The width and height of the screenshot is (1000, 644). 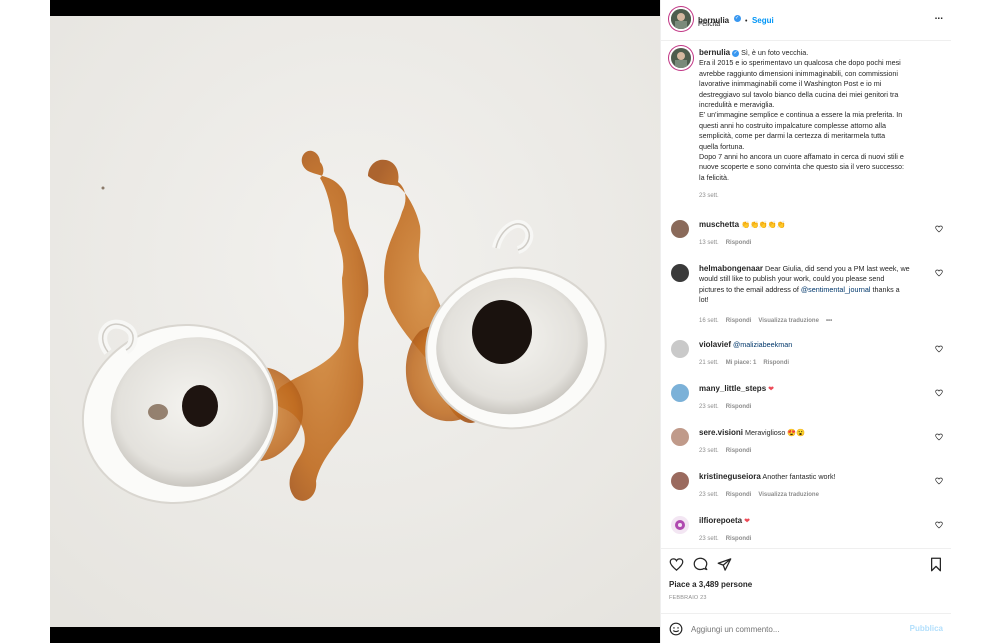 What do you see at coordinates (936, 564) in the screenshot?
I see `save-bookmark-icon` at bounding box center [936, 564].